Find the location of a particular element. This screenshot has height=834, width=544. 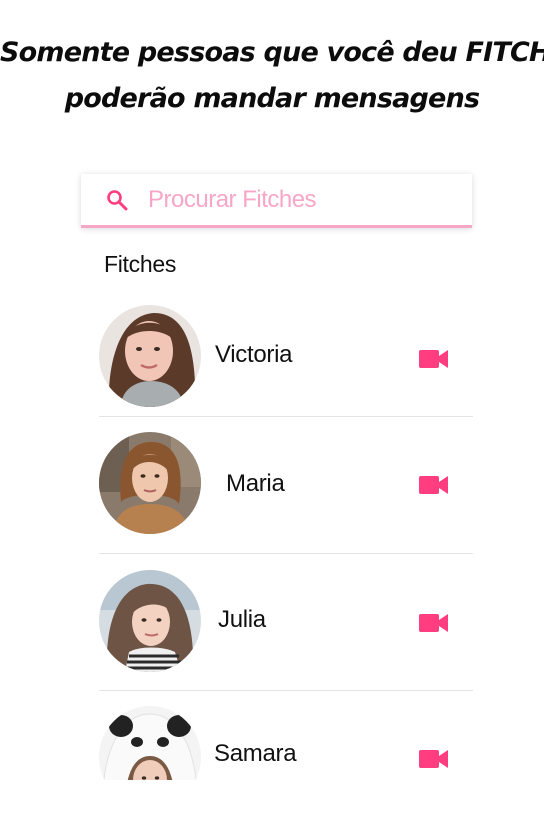

search-bar is located at coordinates (276, 201).